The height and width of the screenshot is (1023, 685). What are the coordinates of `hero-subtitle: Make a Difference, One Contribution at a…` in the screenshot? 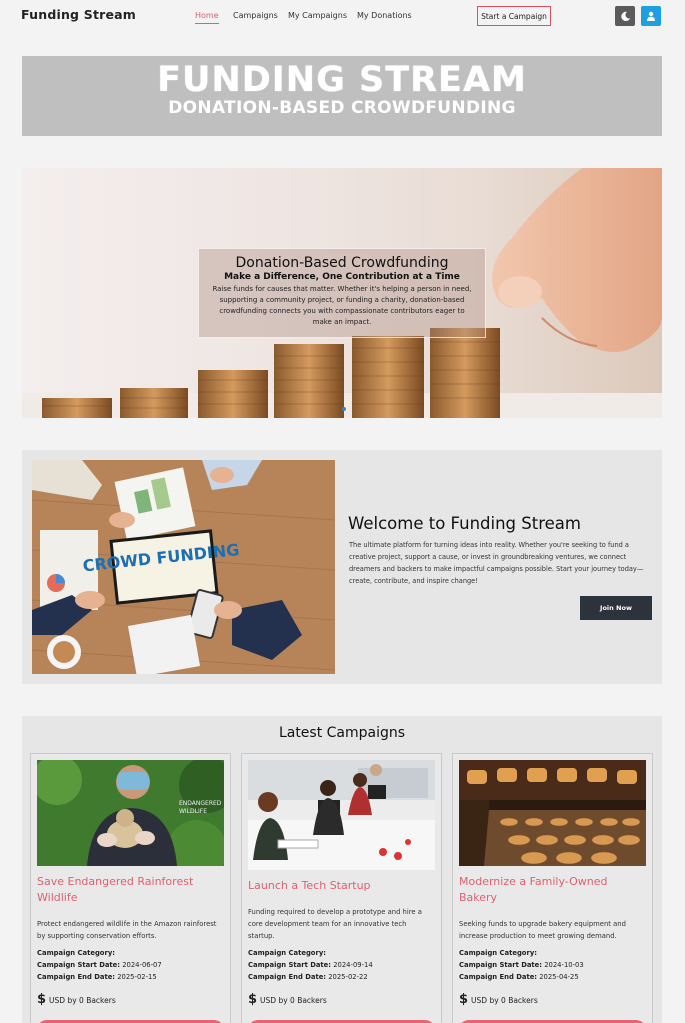 It's located at (342, 277).